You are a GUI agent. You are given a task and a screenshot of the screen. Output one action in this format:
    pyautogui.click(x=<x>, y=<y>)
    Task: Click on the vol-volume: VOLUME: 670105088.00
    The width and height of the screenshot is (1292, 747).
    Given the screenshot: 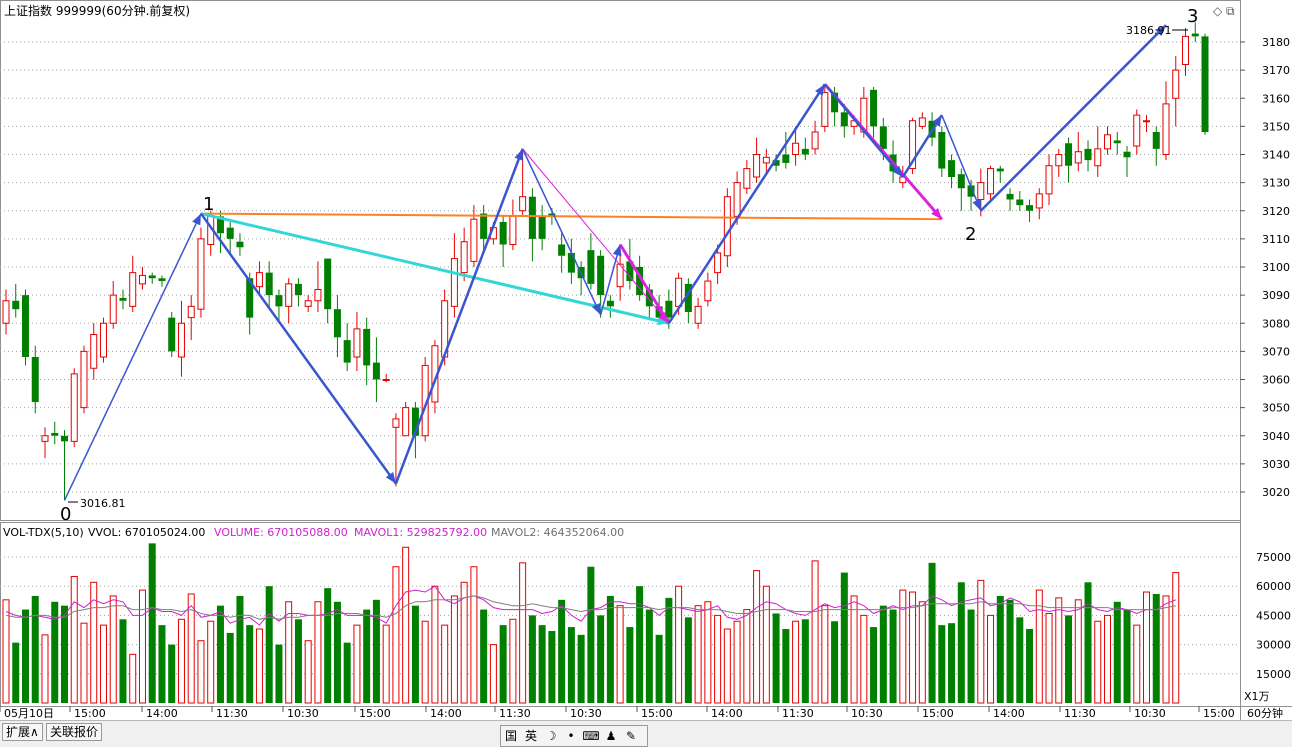 What is the action you would take?
    pyautogui.click(x=281, y=532)
    